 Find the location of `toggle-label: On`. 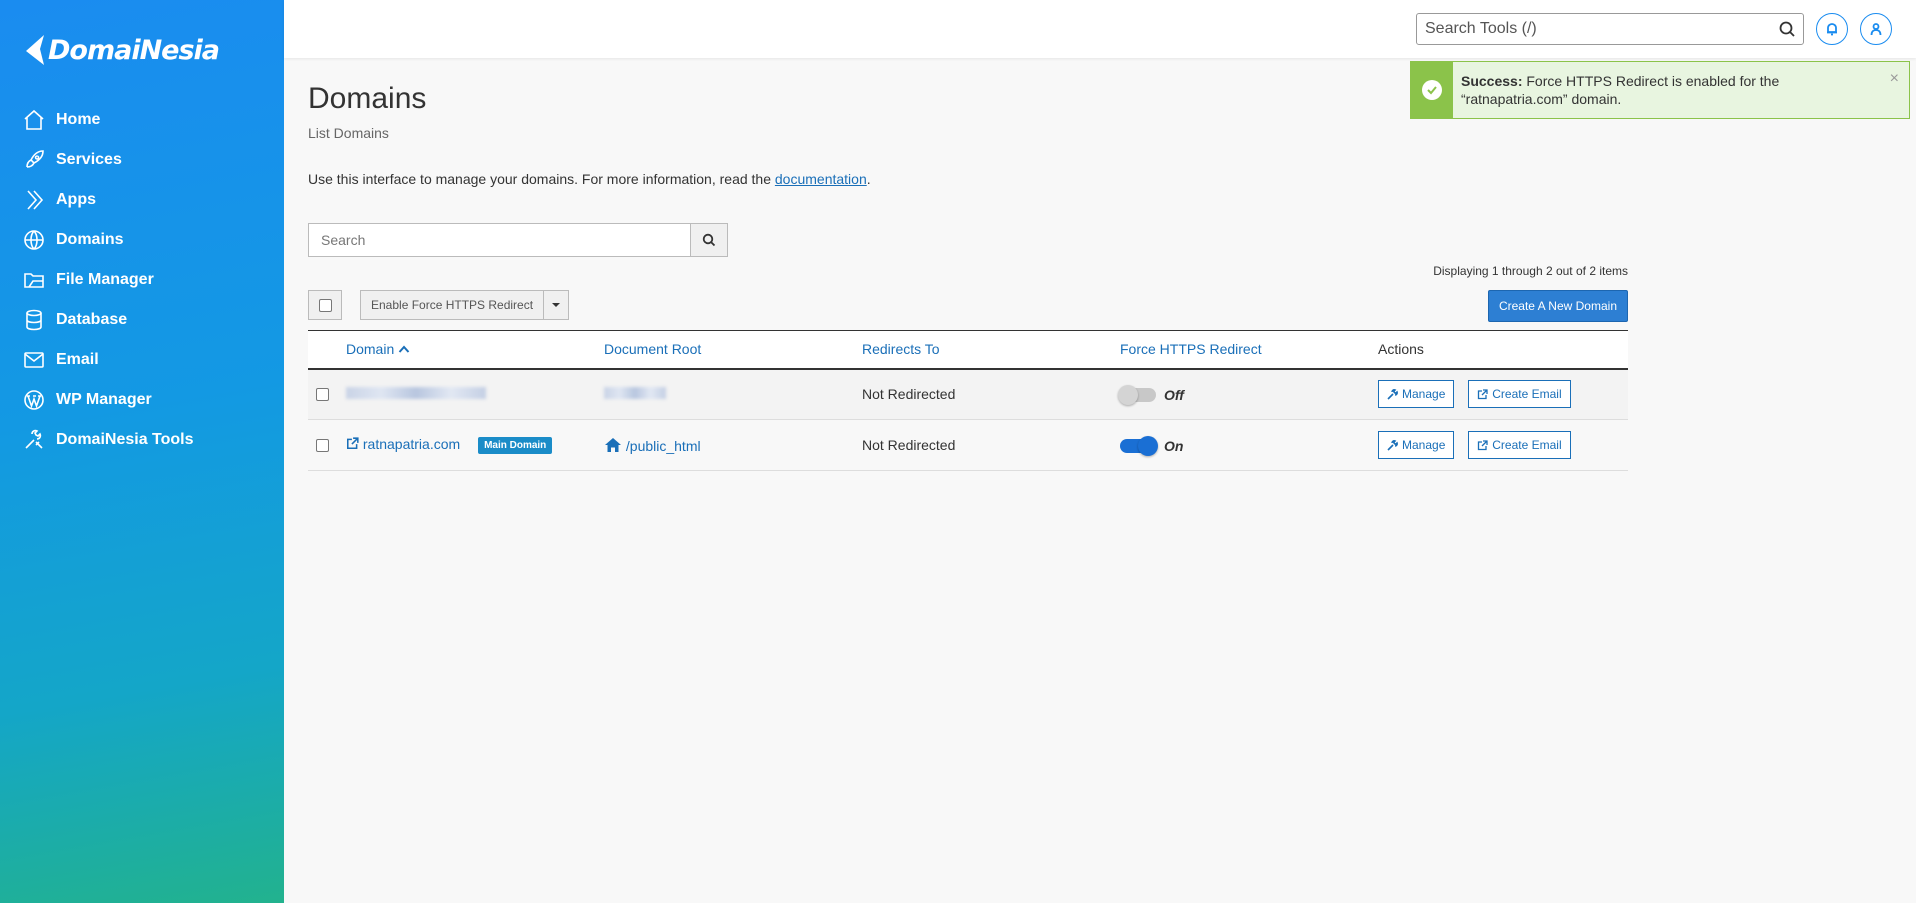

toggle-label: On is located at coordinates (1174, 445).